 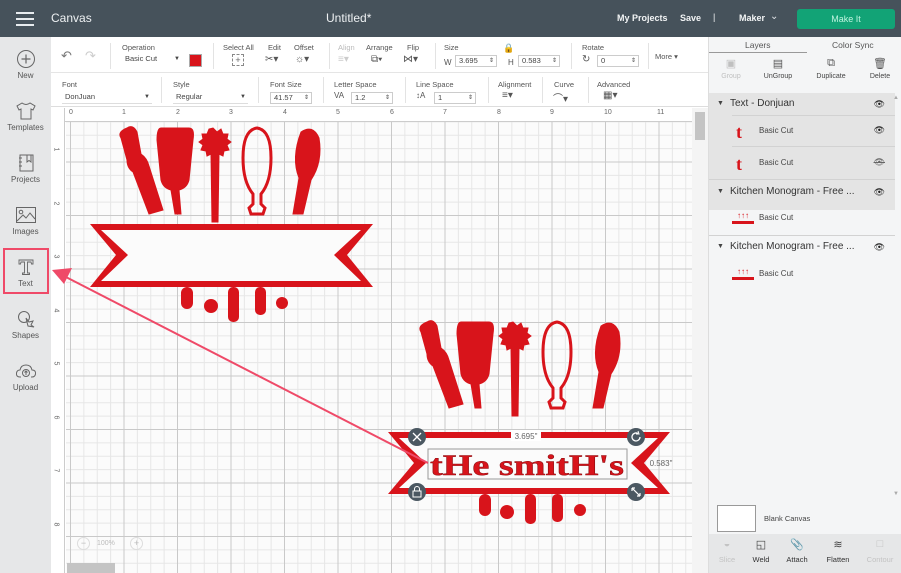 What do you see at coordinates (610, 95) in the screenshot?
I see `advanced-icon: ▦▾` at bounding box center [610, 95].